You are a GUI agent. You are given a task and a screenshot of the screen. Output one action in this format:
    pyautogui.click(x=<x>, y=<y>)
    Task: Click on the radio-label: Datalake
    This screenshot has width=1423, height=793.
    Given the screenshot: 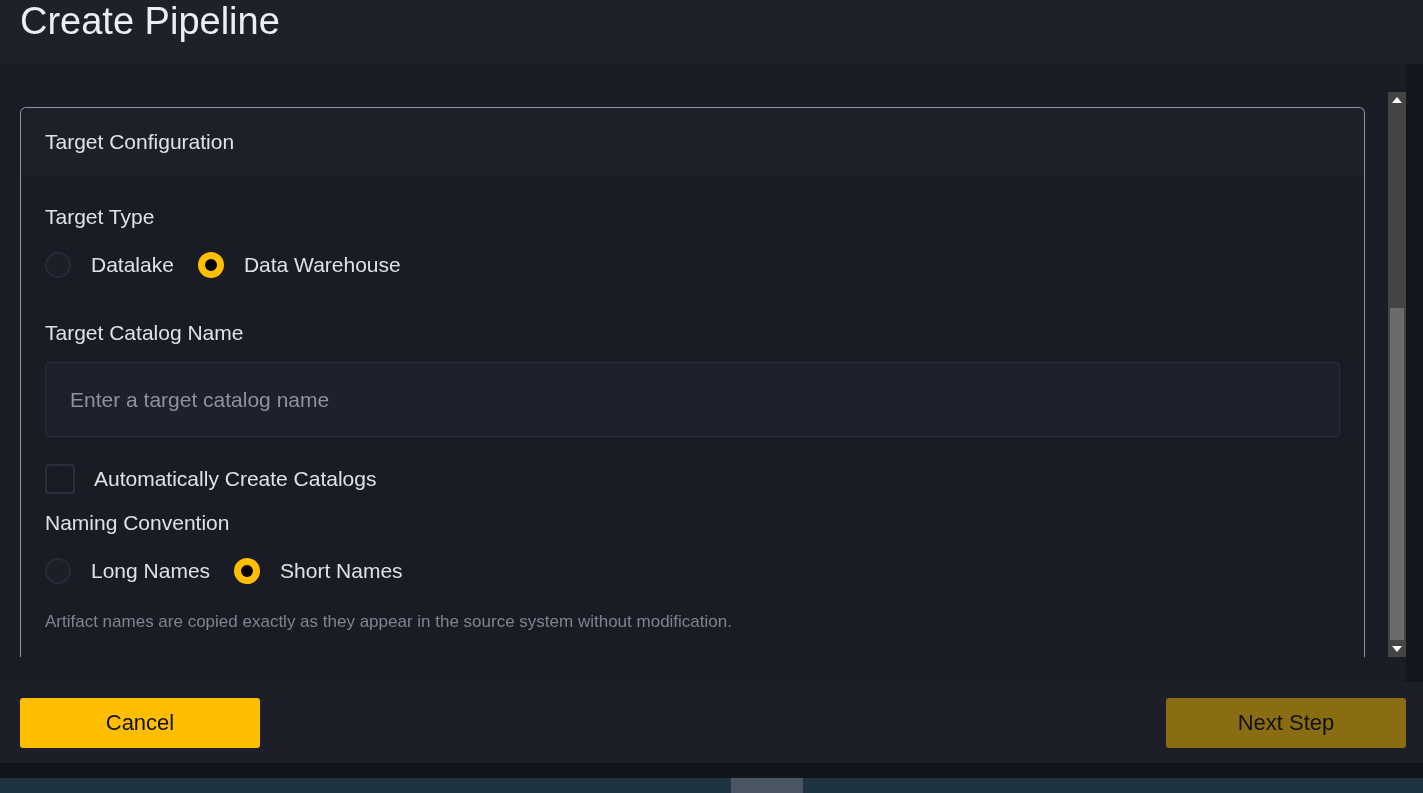 What is the action you would take?
    pyautogui.click(x=132, y=265)
    